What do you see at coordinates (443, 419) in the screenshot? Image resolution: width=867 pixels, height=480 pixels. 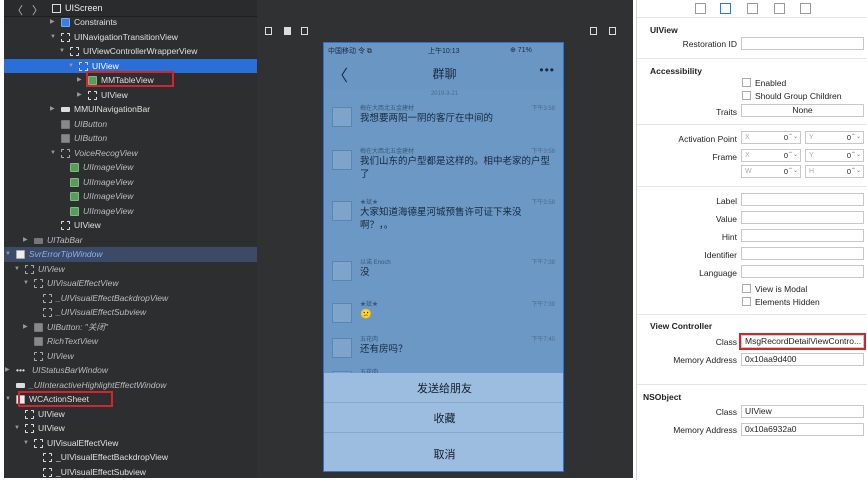 I see `favorite-option: 收藏` at bounding box center [443, 419].